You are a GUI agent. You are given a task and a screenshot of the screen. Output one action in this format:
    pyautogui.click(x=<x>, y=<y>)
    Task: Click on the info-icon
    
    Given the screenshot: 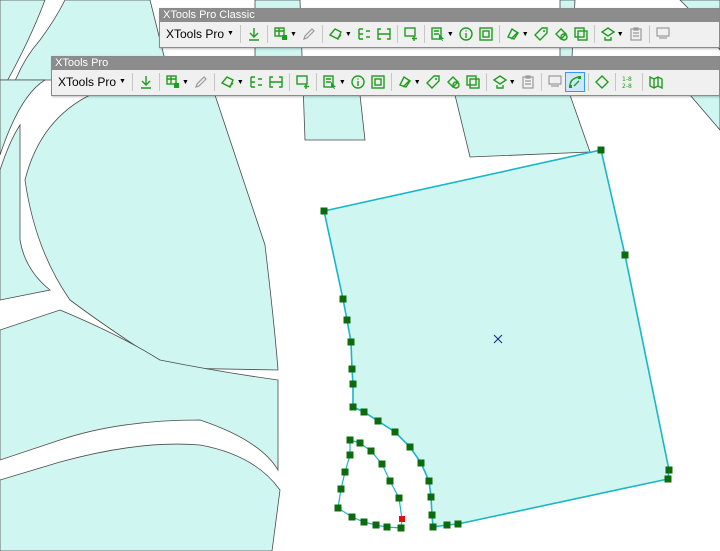 What is the action you would take?
    pyautogui.click(x=358, y=82)
    